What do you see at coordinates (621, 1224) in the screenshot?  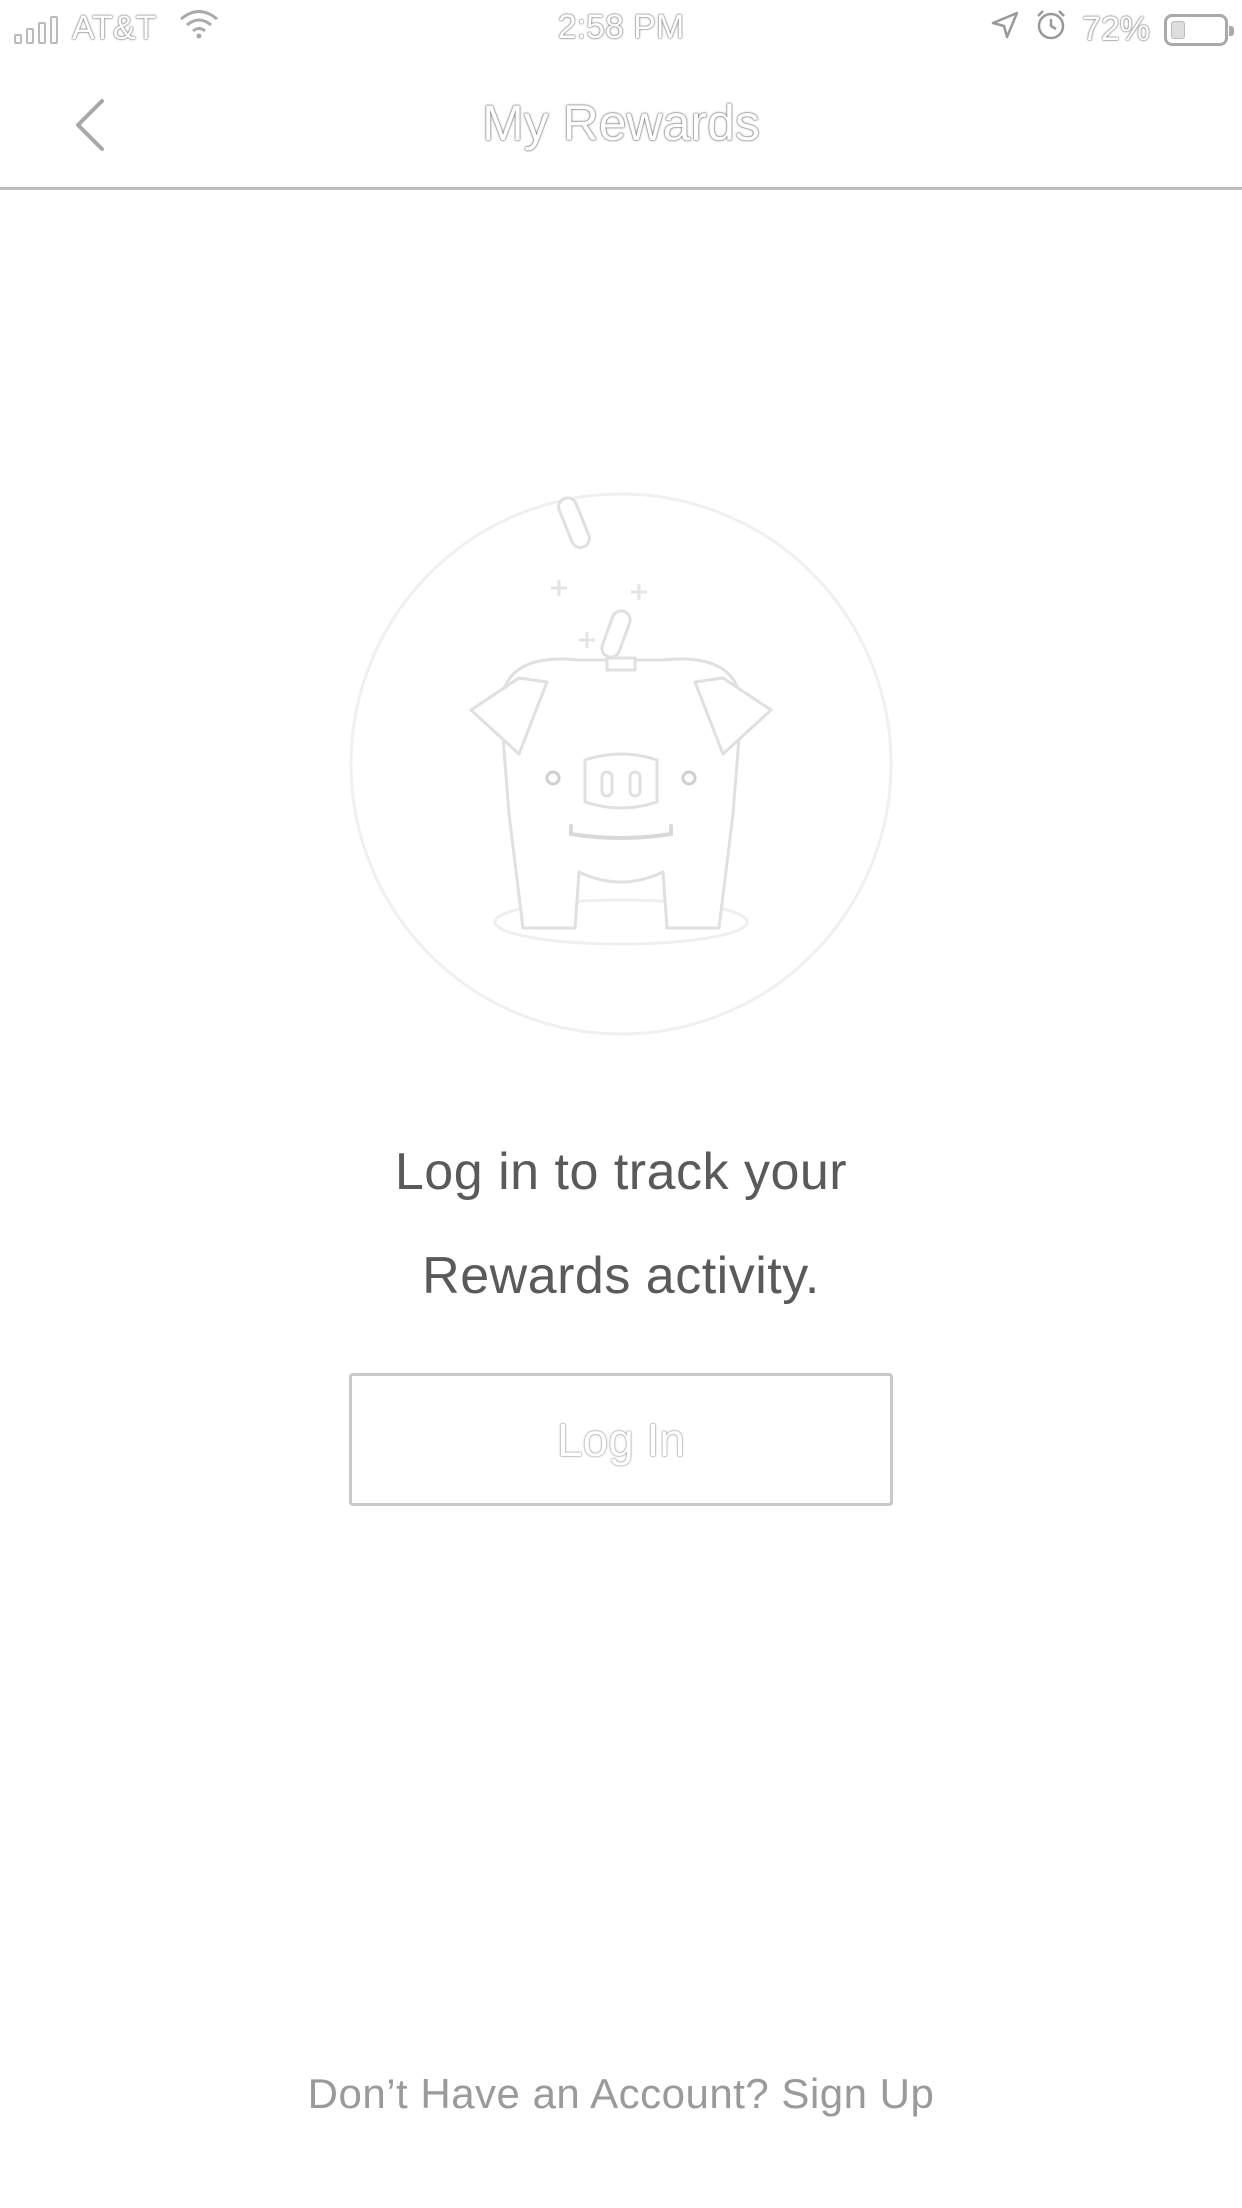 I see `login-prompt-message: Log in to track your Rewards activity.` at bounding box center [621, 1224].